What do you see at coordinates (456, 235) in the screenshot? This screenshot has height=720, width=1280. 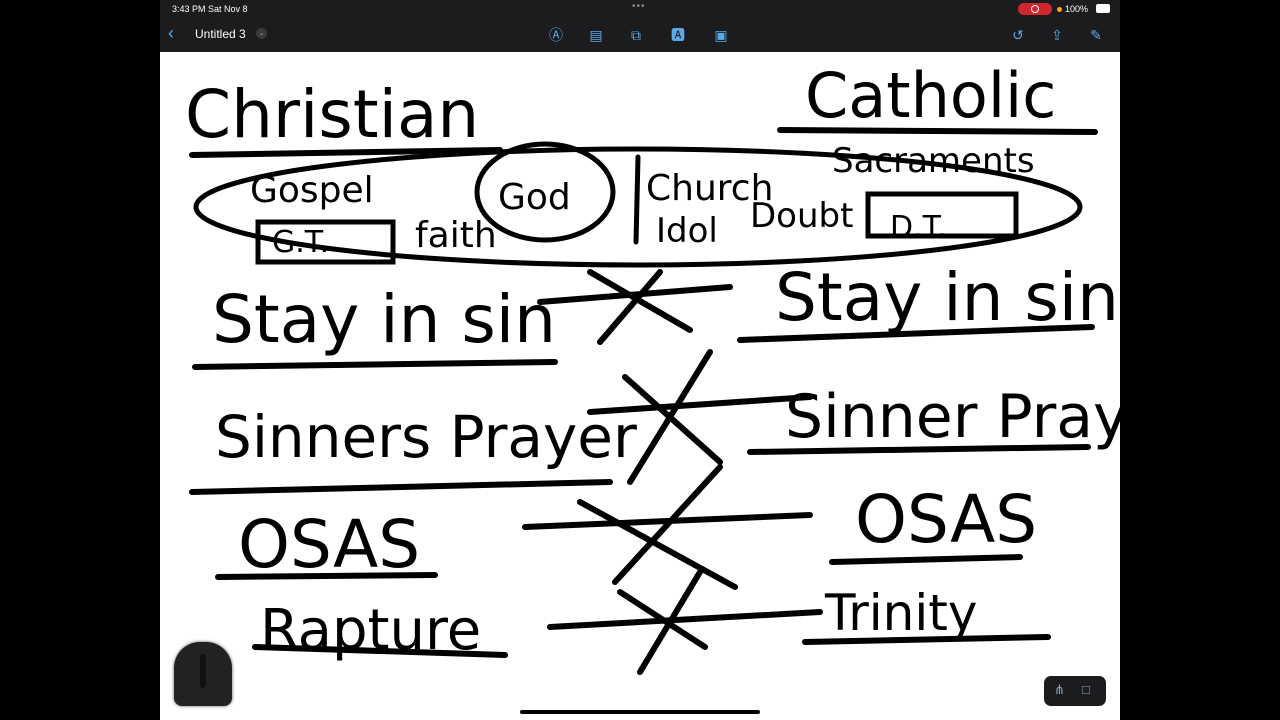 I see `faith-label: faith` at bounding box center [456, 235].